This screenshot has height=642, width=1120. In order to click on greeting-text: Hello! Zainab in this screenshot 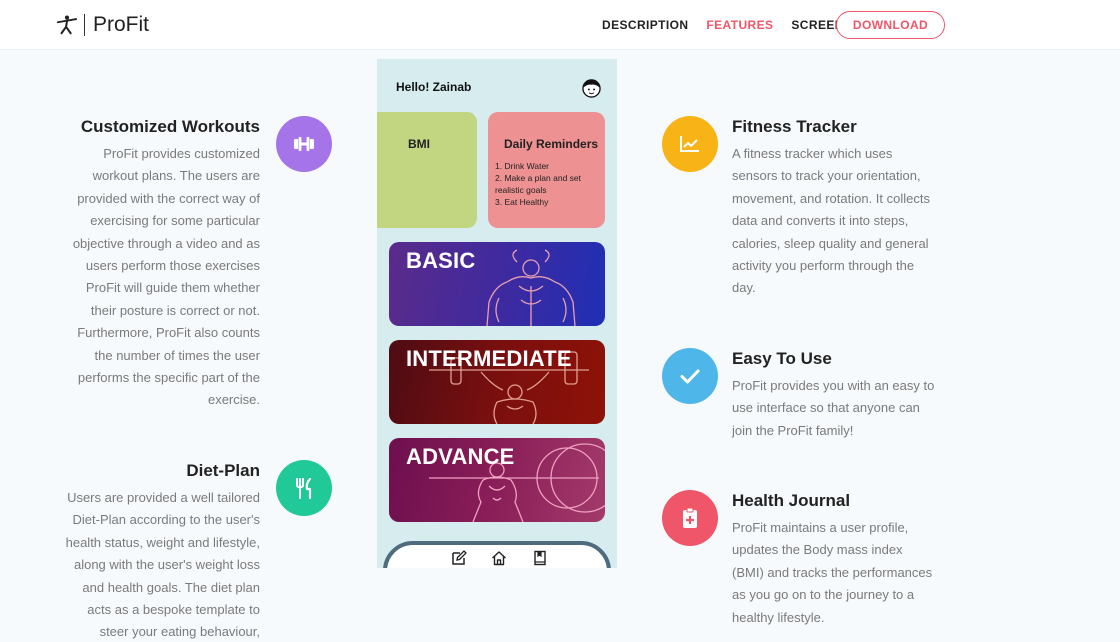, I will do `click(434, 87)`.